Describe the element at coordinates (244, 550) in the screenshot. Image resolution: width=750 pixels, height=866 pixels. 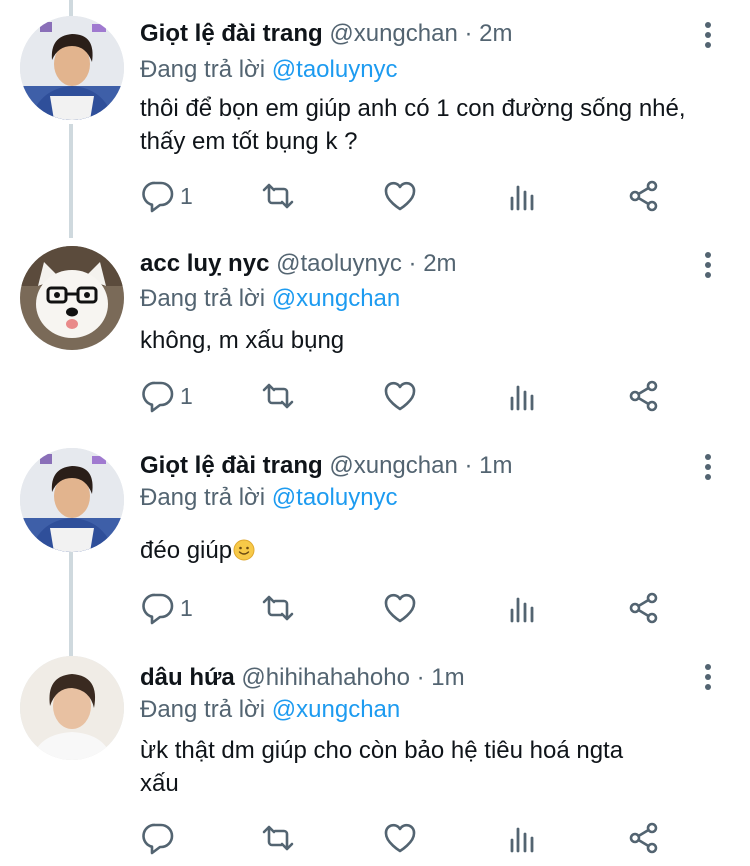
I see `smiling-face-emoji-icon` at that location.